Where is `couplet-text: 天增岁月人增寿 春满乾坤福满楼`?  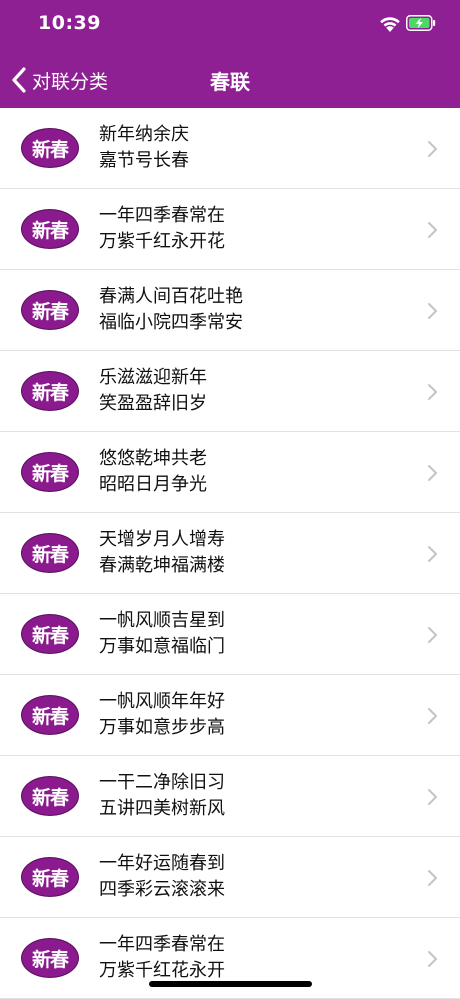 couplet-text: 天增岁月人增寿 春满乾坤福满楼 is located at coordinates (162, 553).